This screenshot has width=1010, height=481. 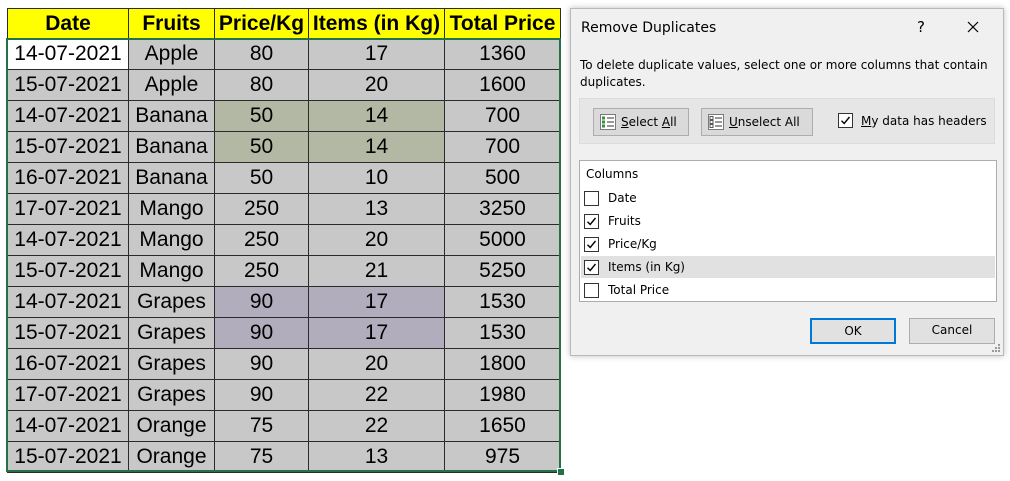 What do you see at coordinates (921, 27) in the screenshot?
I see `help-button: ?` at bounding box center [921, 27].